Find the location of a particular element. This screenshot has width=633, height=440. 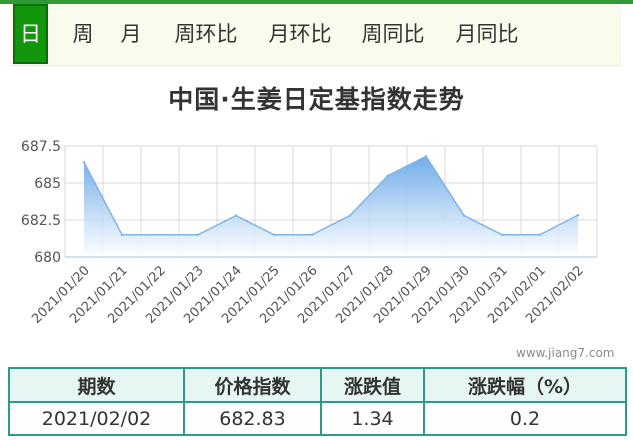

header-change-percent: 涨跌幅（%） is located at coordinates (525, 385).